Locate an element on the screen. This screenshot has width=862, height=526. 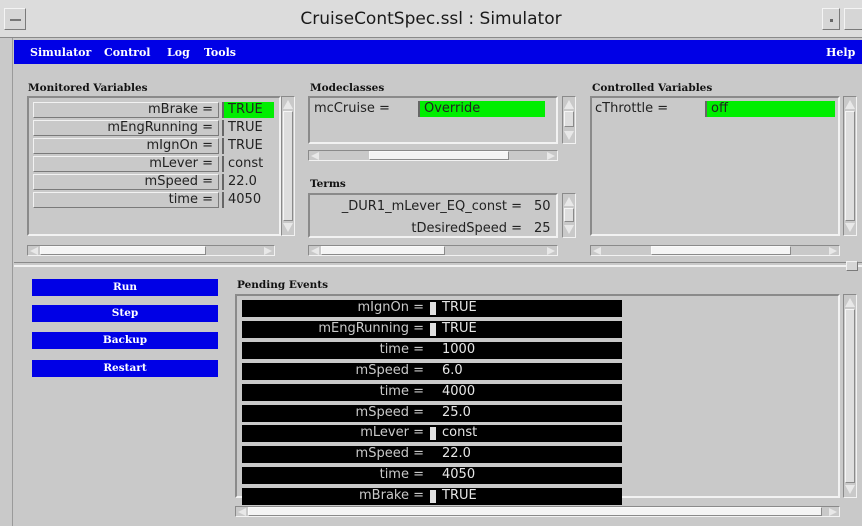
term-value: 25 is located at coordinates (542, 228).